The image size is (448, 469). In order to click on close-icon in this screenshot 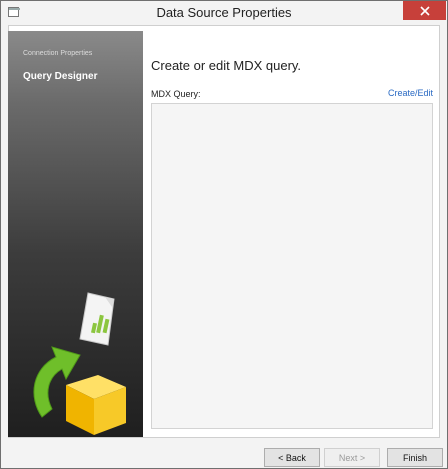, I will do `click(424, 10)`.